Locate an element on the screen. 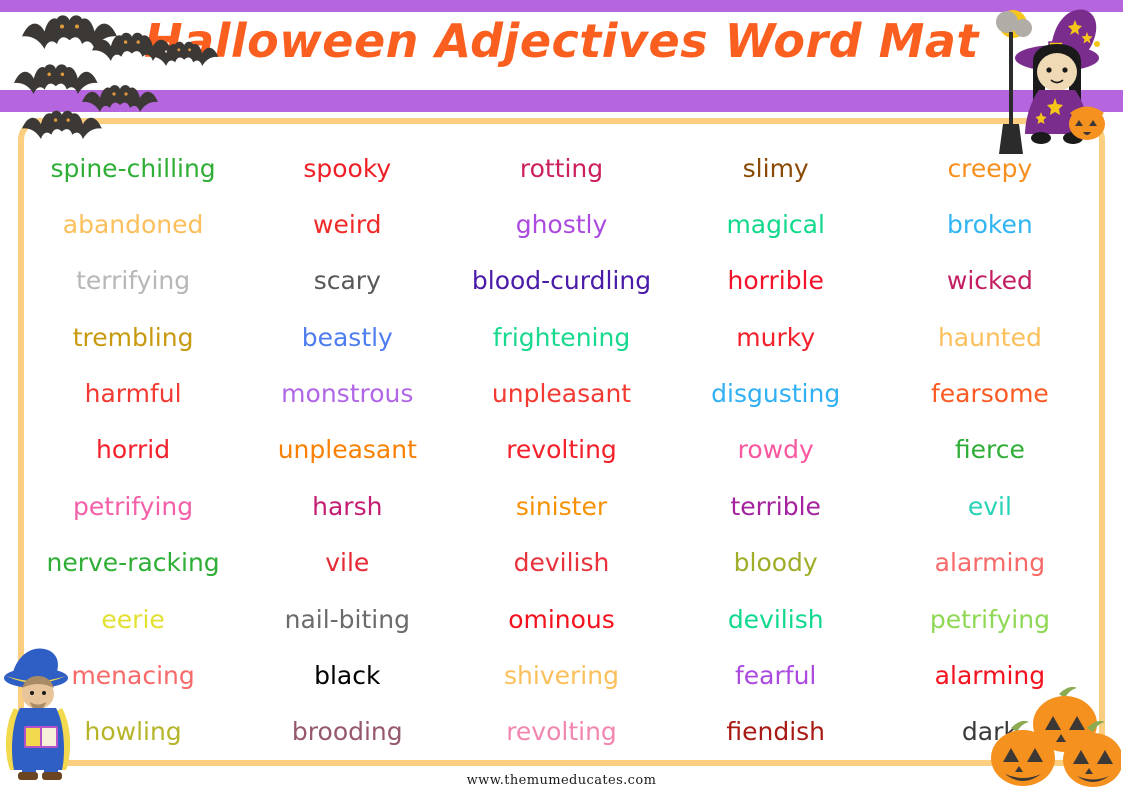 Image resolution: width=1123 pixels, height=794 pixels. word-cell: fierce is located at coordinates (989, 450).